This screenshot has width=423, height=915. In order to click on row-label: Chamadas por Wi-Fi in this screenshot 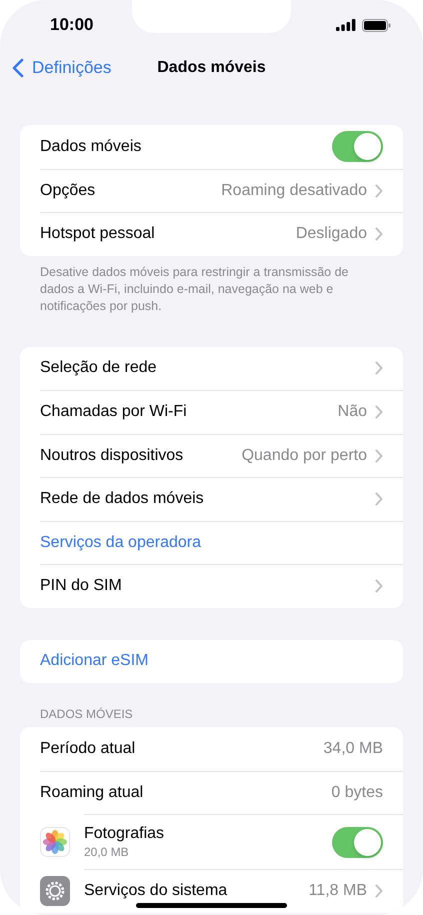, I will do `click(114, 412)`.